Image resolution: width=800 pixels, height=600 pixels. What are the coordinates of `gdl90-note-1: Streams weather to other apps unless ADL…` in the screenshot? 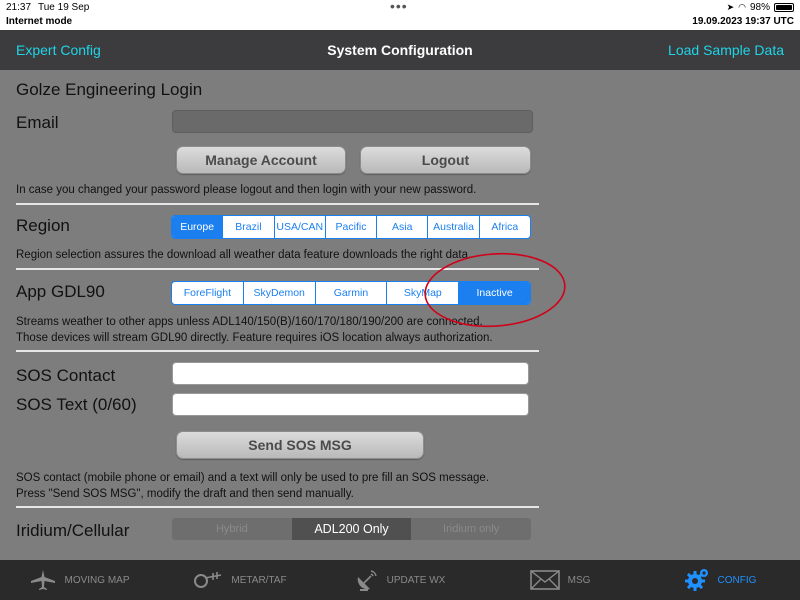 It's located at (249, 322).